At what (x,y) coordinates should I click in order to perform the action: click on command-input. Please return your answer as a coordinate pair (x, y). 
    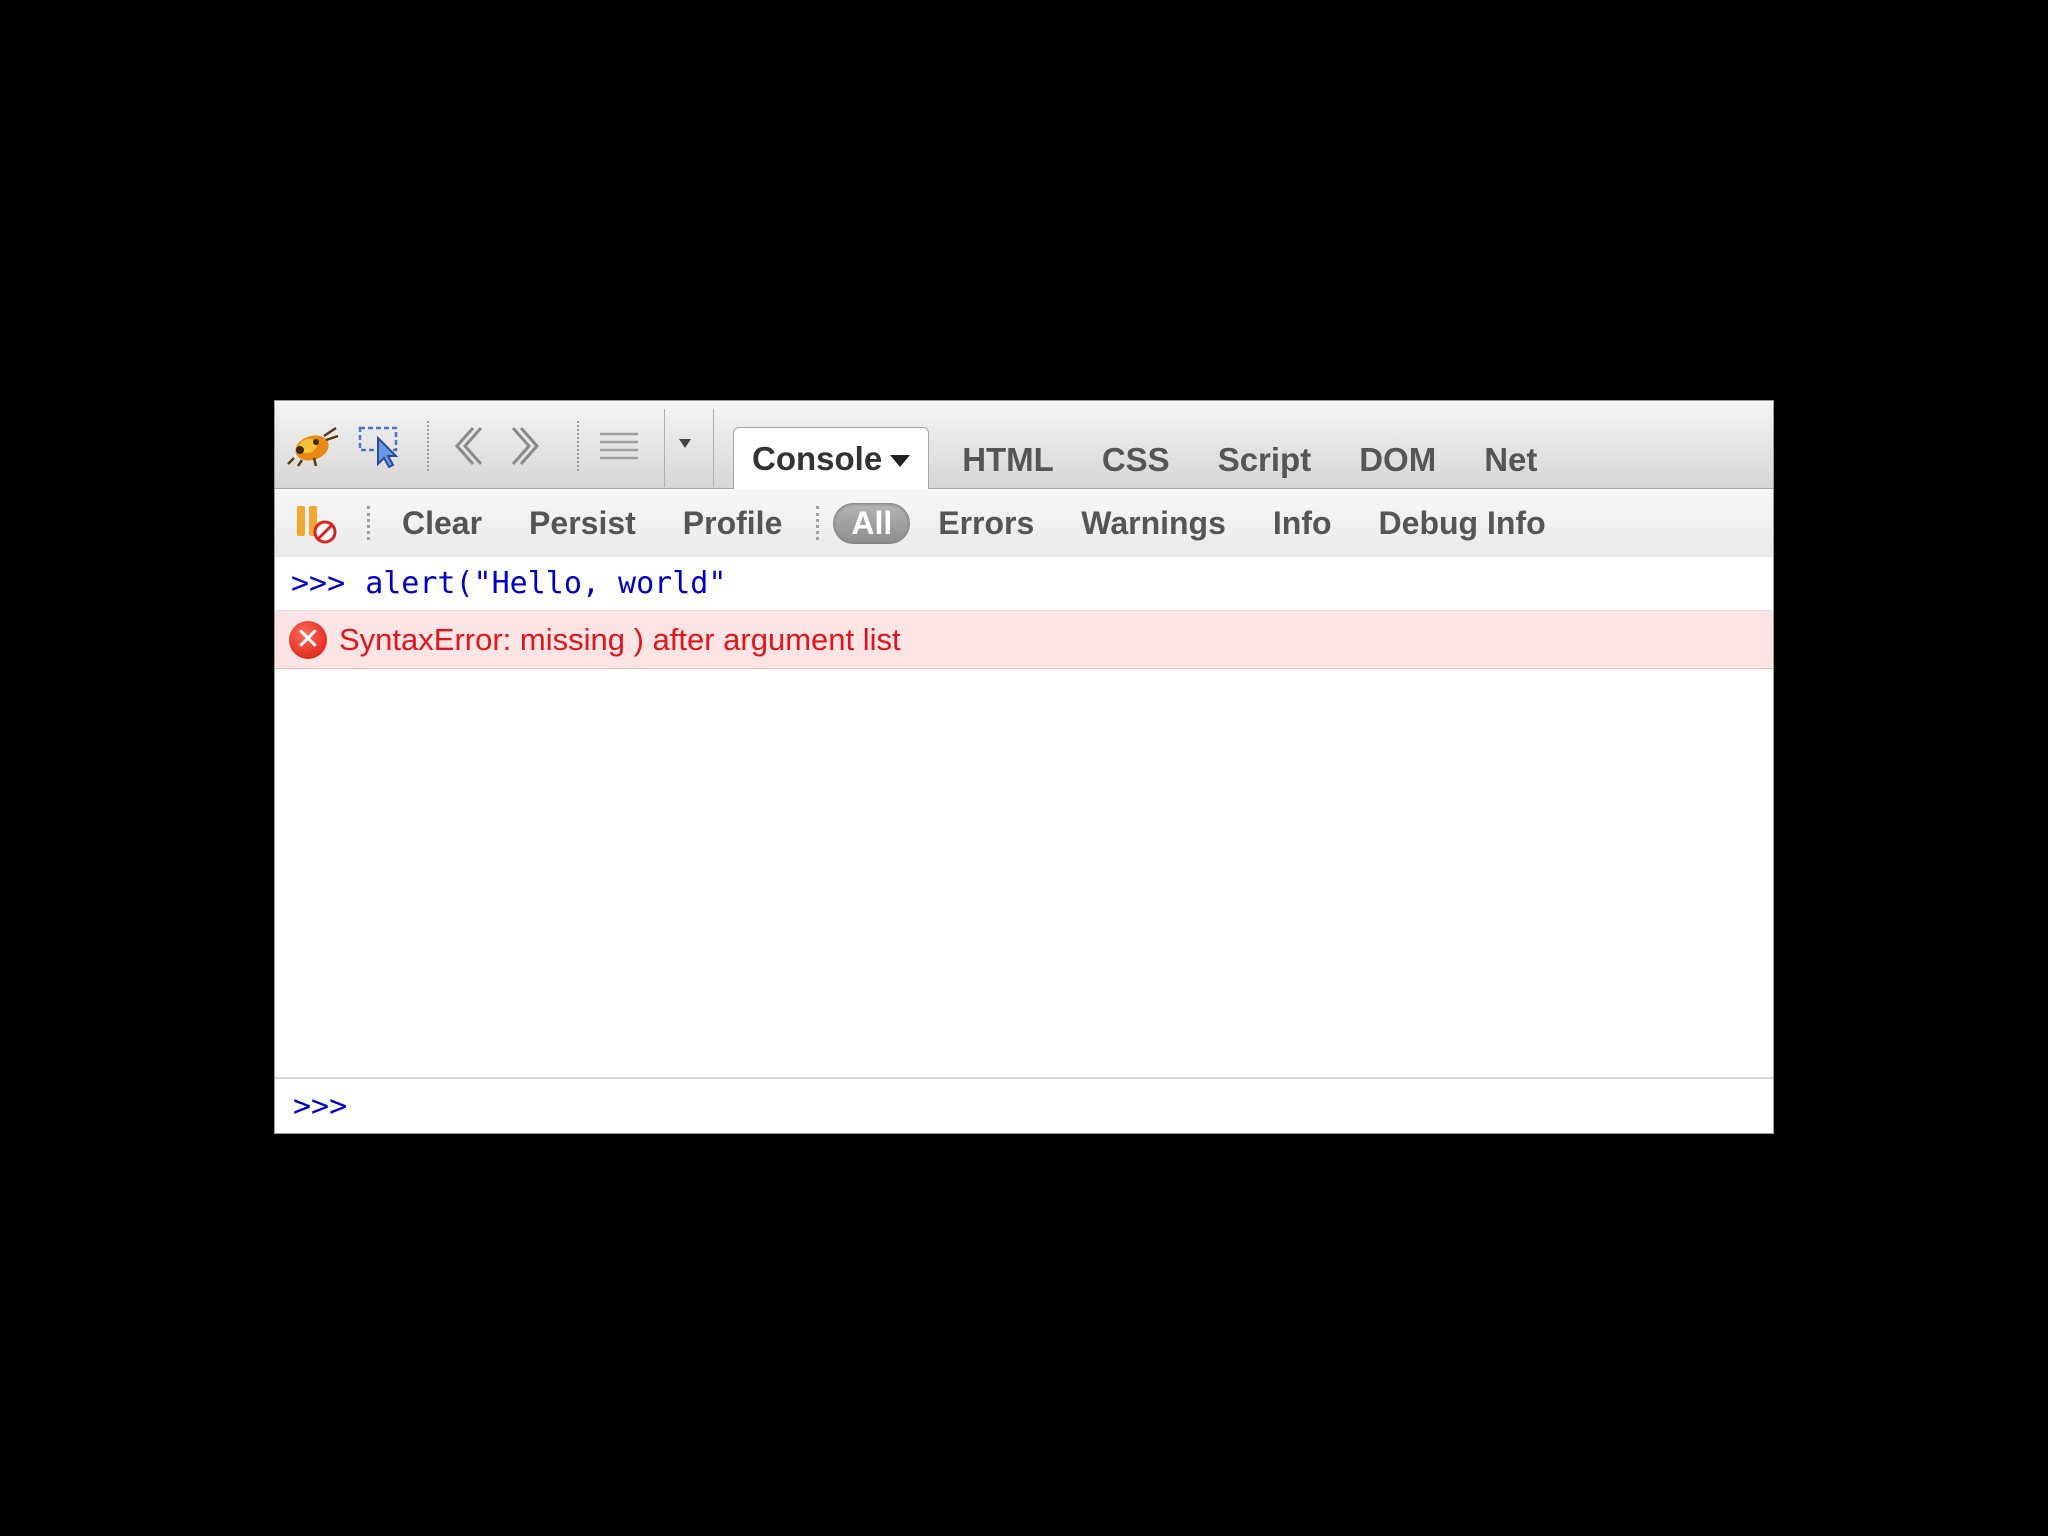
    Looking at the image, I should click on (1013, 1106).